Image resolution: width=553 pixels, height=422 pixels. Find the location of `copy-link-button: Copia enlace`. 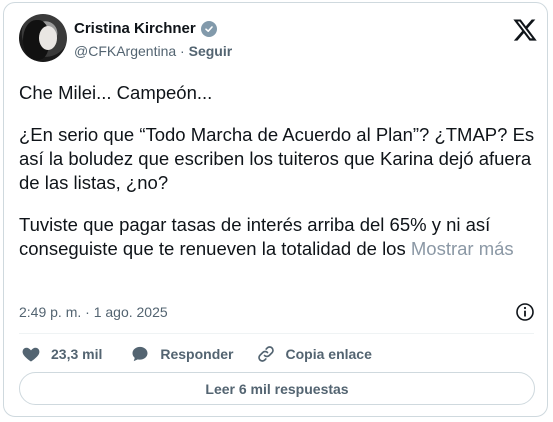

copy-link-button: Copia enlace is located at coordinates (314, 354).